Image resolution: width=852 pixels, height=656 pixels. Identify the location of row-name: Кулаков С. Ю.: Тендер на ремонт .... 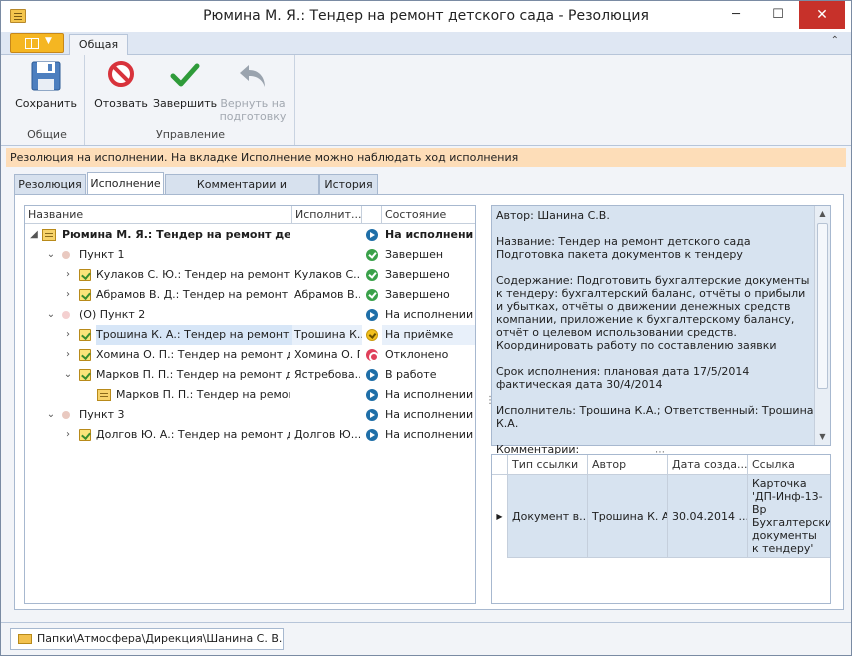
(193, 274).